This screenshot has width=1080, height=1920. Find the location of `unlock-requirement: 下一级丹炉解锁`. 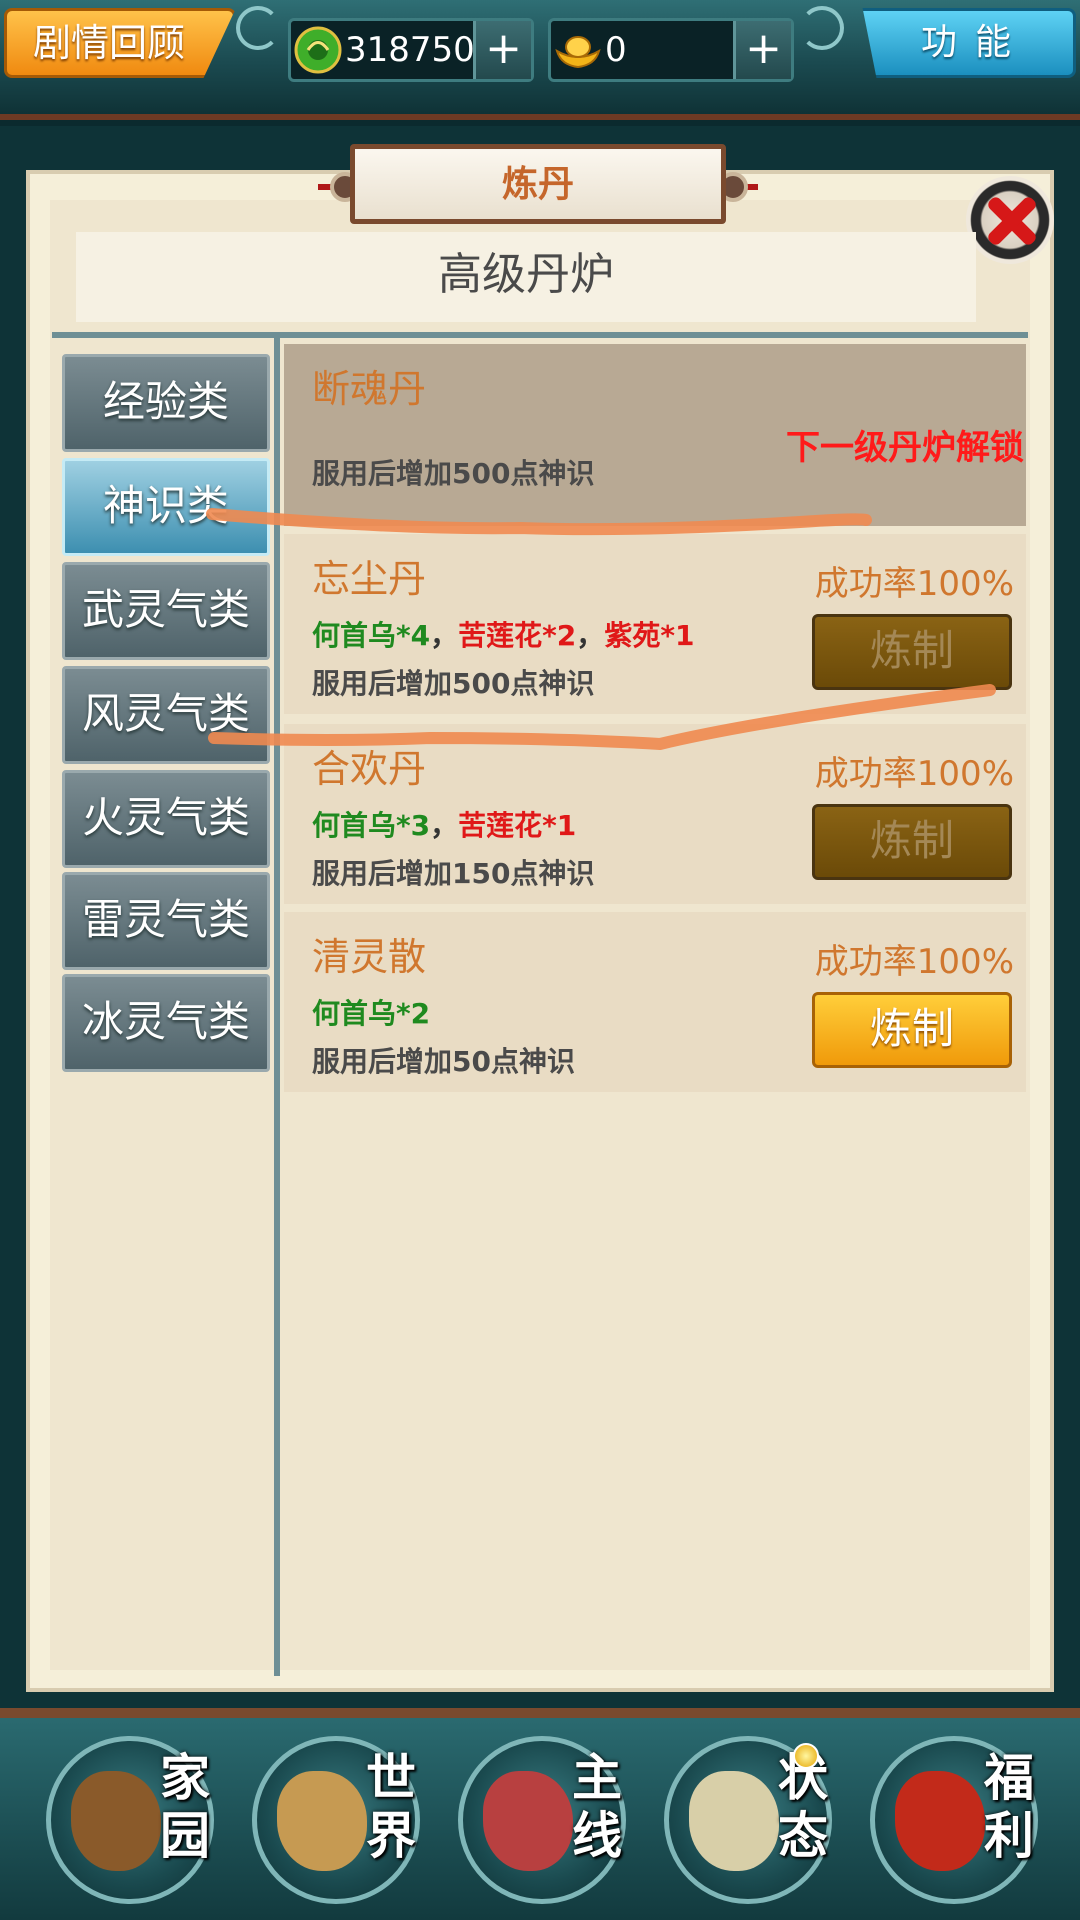

unlock-requirement: 下一级丹炉解锁 is located at coordinates (905, 448).